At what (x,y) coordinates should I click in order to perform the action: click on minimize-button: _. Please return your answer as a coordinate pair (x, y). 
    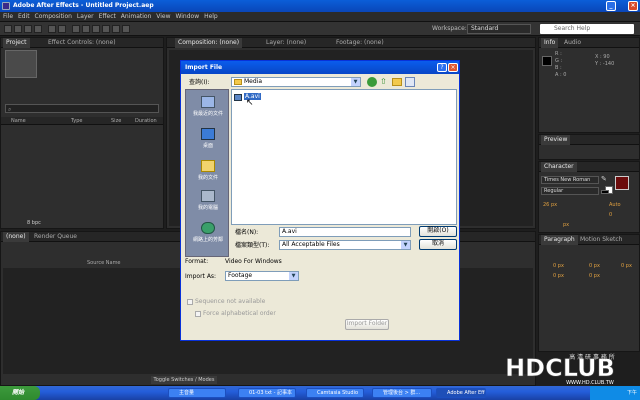
    Looking at the image, I should click on (611, 6).